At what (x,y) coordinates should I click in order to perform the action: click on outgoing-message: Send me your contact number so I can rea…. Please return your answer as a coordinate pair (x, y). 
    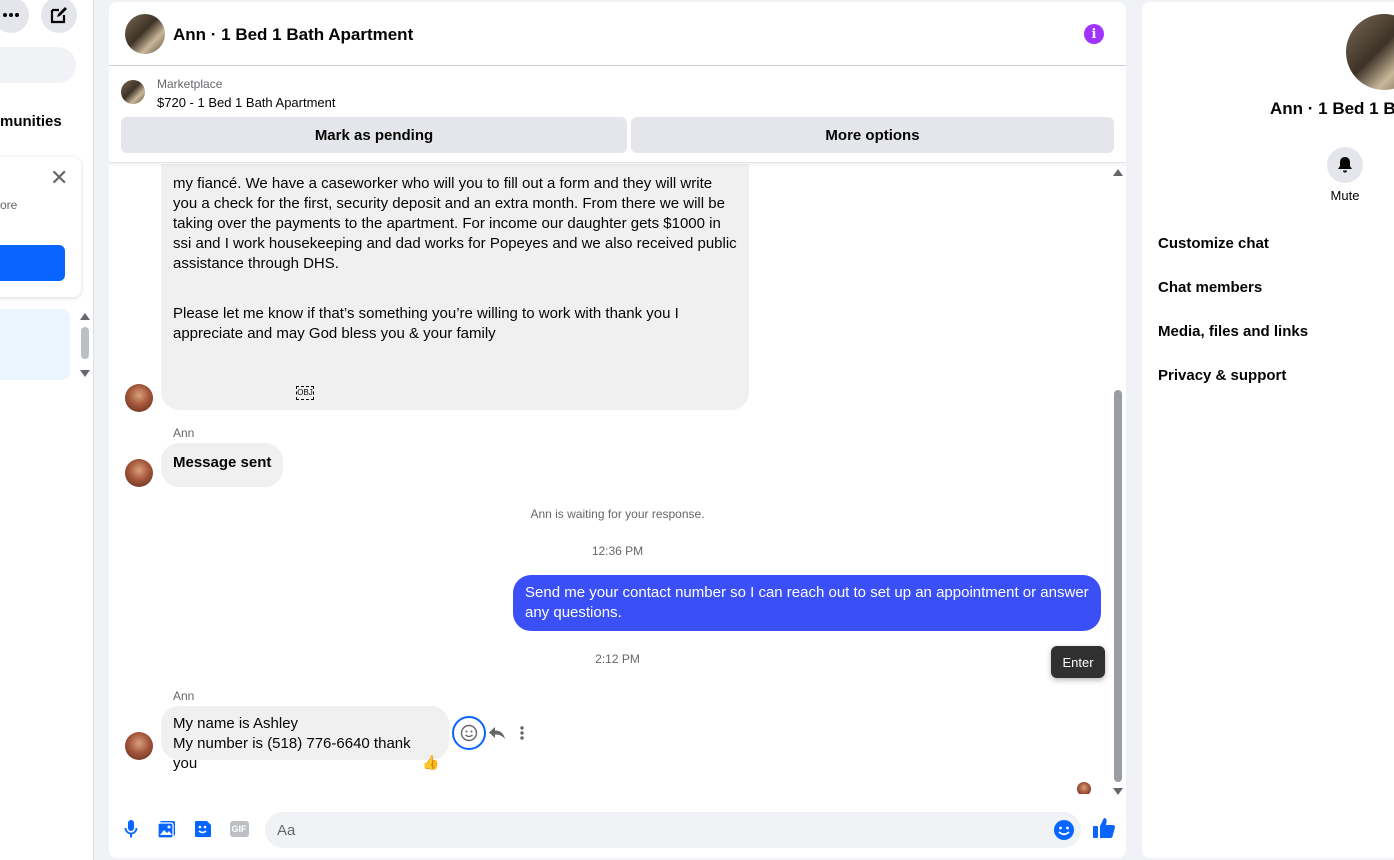
    Looking at the image, I should click on (807, 603).